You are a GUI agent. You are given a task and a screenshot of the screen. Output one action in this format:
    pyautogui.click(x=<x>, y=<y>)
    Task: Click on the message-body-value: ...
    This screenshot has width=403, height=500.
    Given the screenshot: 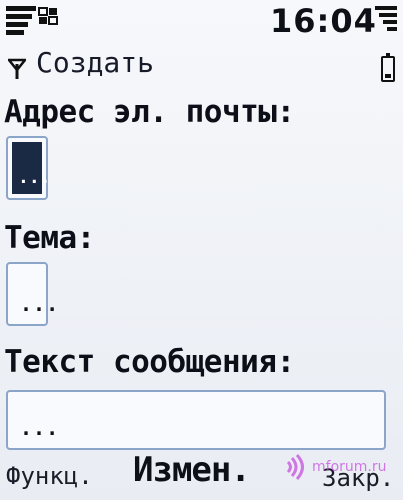 What is the action you would take?
    pyautogui.click(x=40, y=428)
    